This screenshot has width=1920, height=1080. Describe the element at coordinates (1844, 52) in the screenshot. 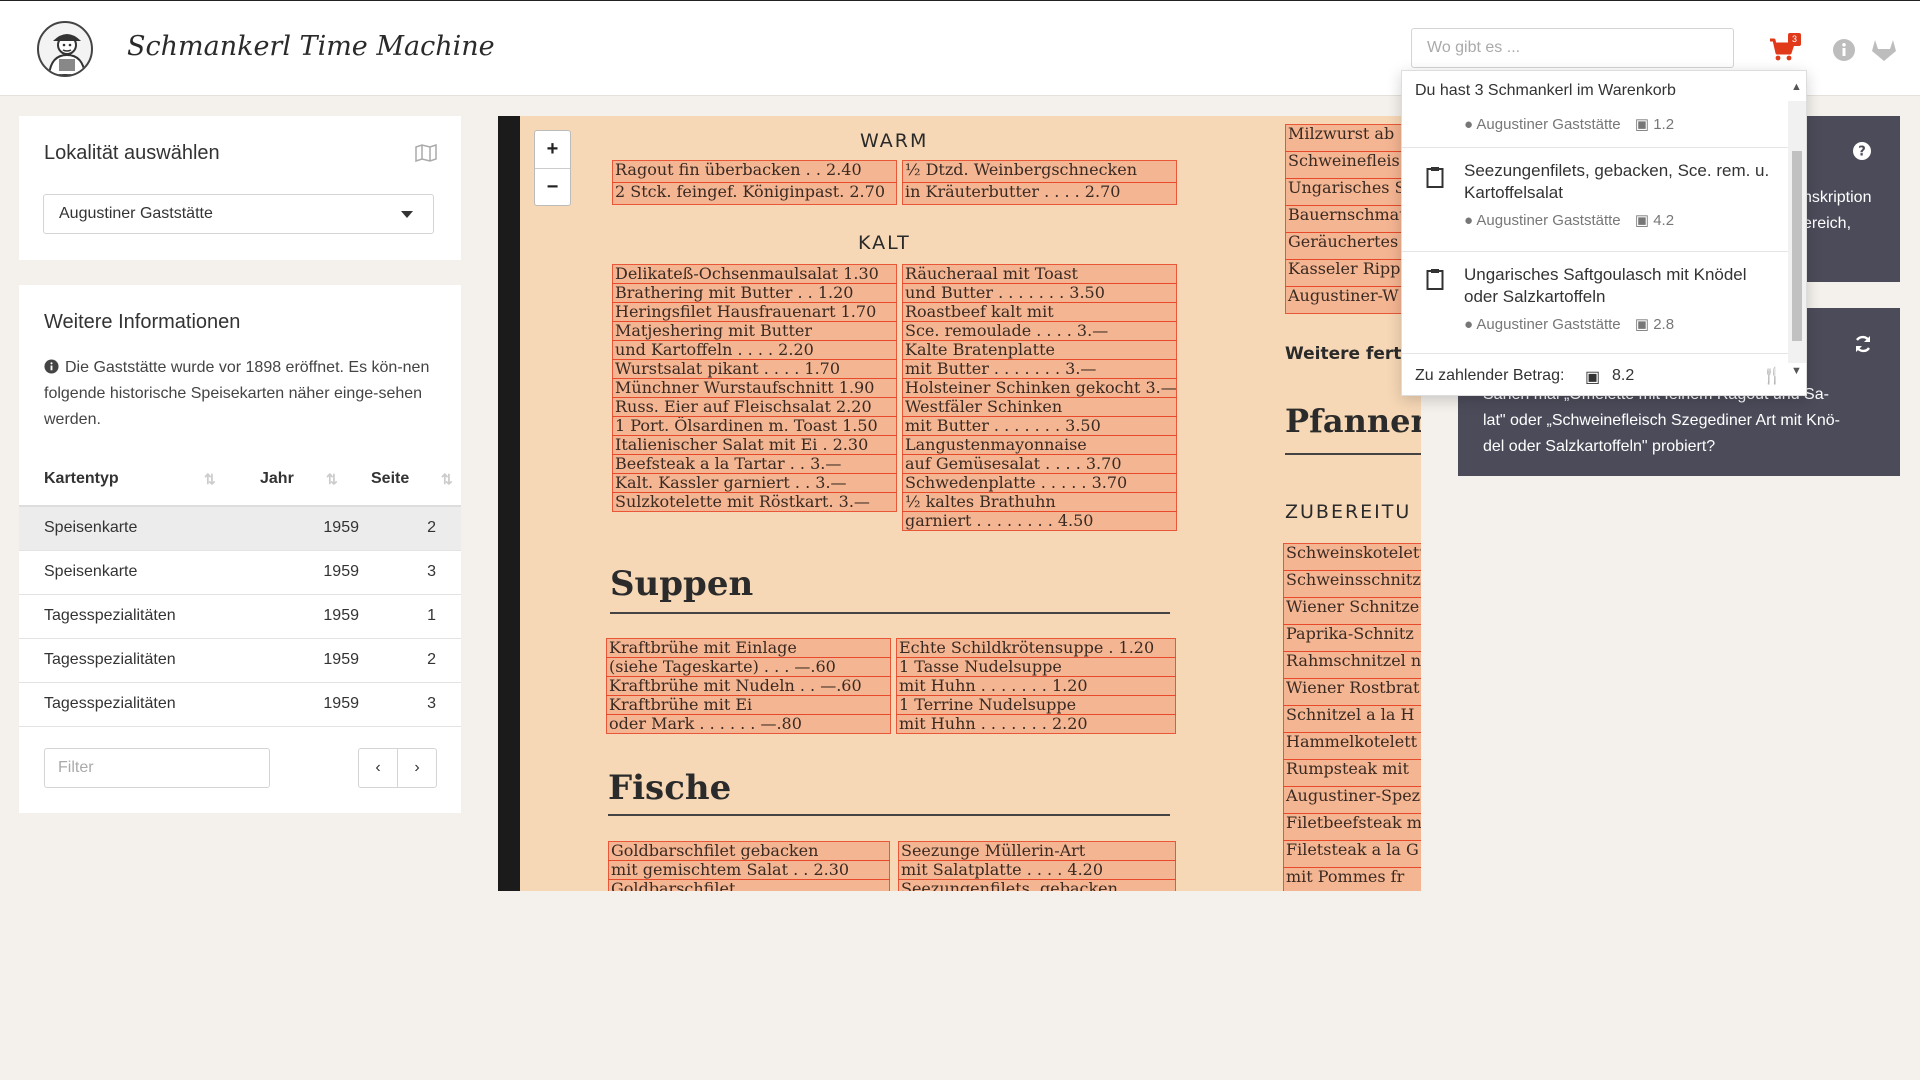

I see `info-button` at that location.